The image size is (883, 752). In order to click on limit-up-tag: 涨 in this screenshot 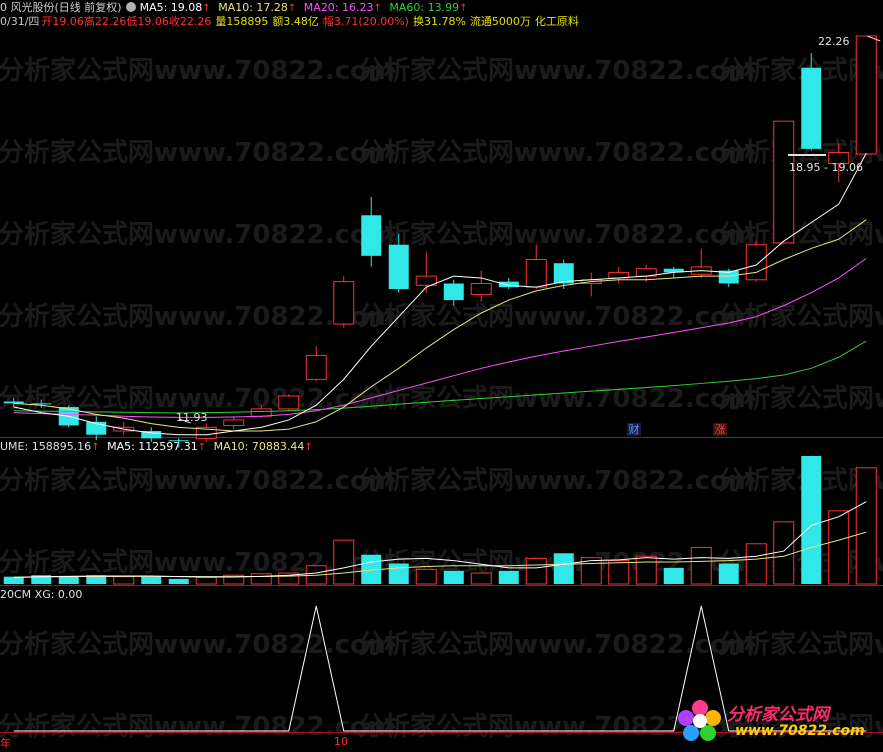, I will do `click(720, 429)`.